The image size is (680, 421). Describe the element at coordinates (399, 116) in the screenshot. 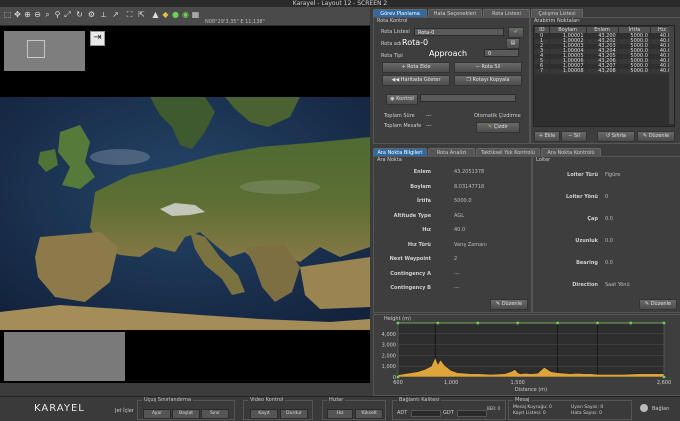

I see `total-time-label: Toplam Süre` at that location.